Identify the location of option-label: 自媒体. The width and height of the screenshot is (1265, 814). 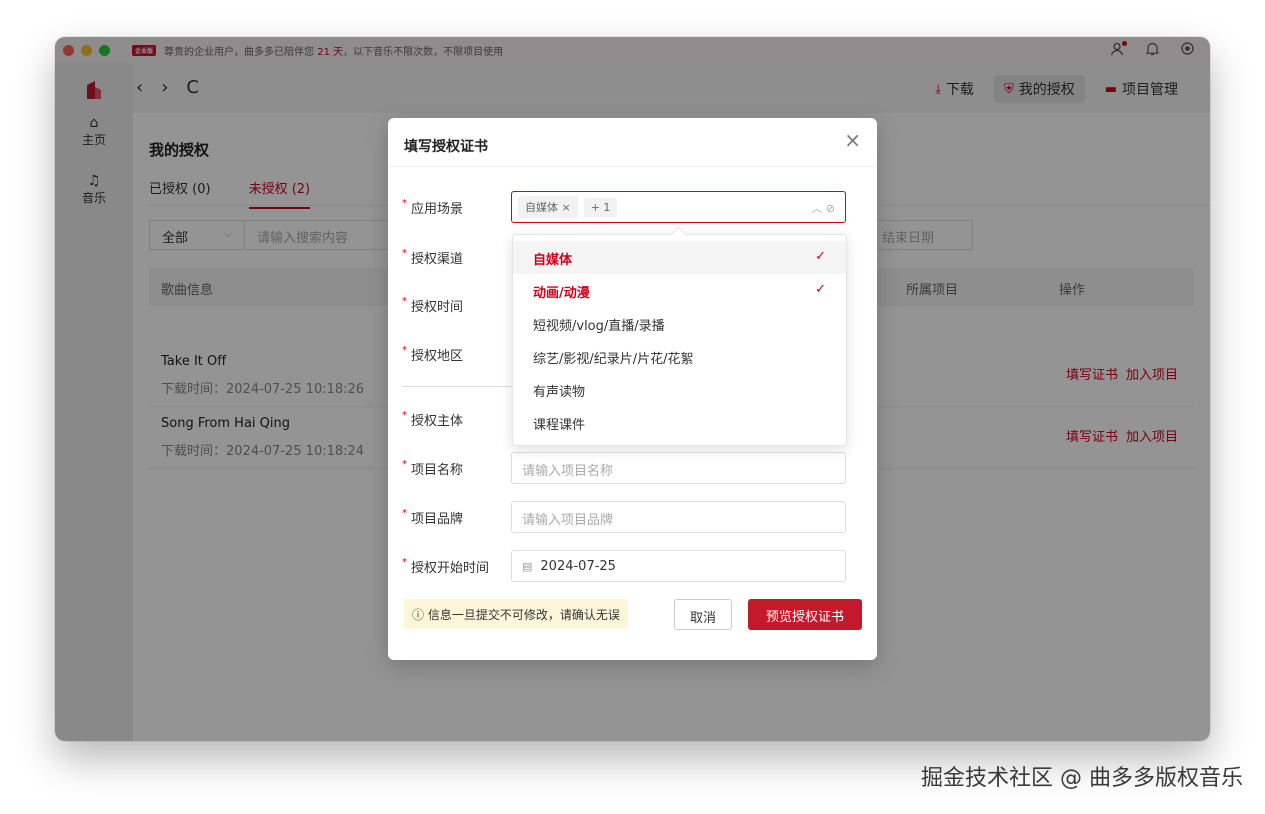
(553, 260).